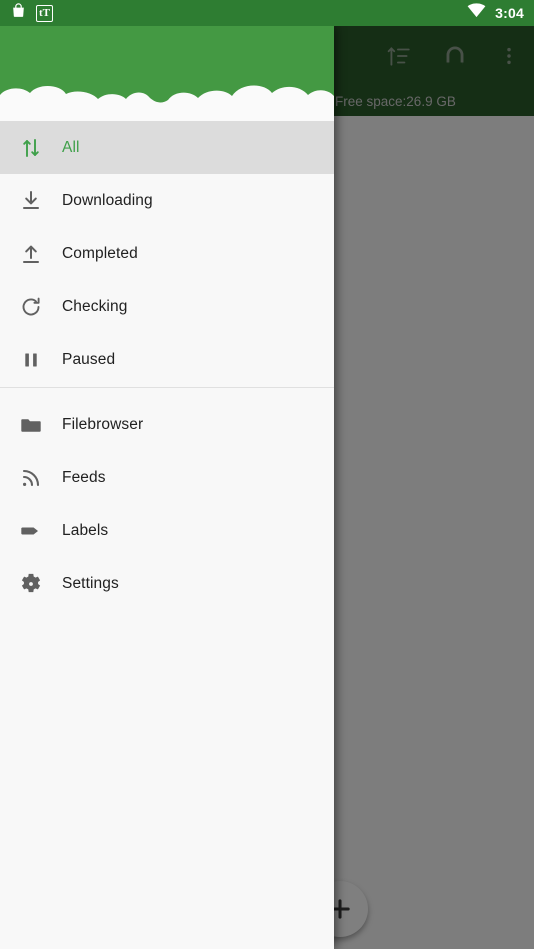 The height and width of the screenshot is (949, 534). What do you see at coordinates (167, 530) in the screenshot?
I see `sidebar-item-labels: Labels` at bounding box center [167, 530].